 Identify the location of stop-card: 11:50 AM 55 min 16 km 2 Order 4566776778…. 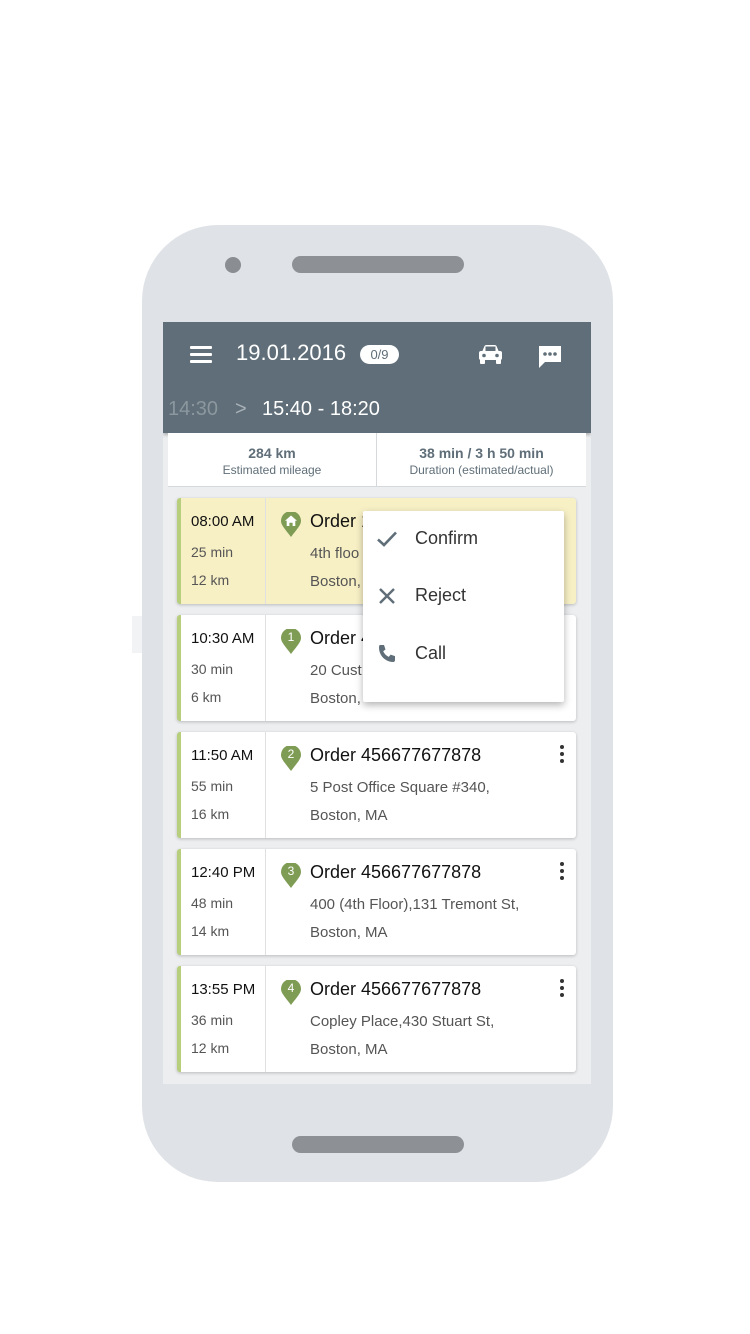
(376, 785).